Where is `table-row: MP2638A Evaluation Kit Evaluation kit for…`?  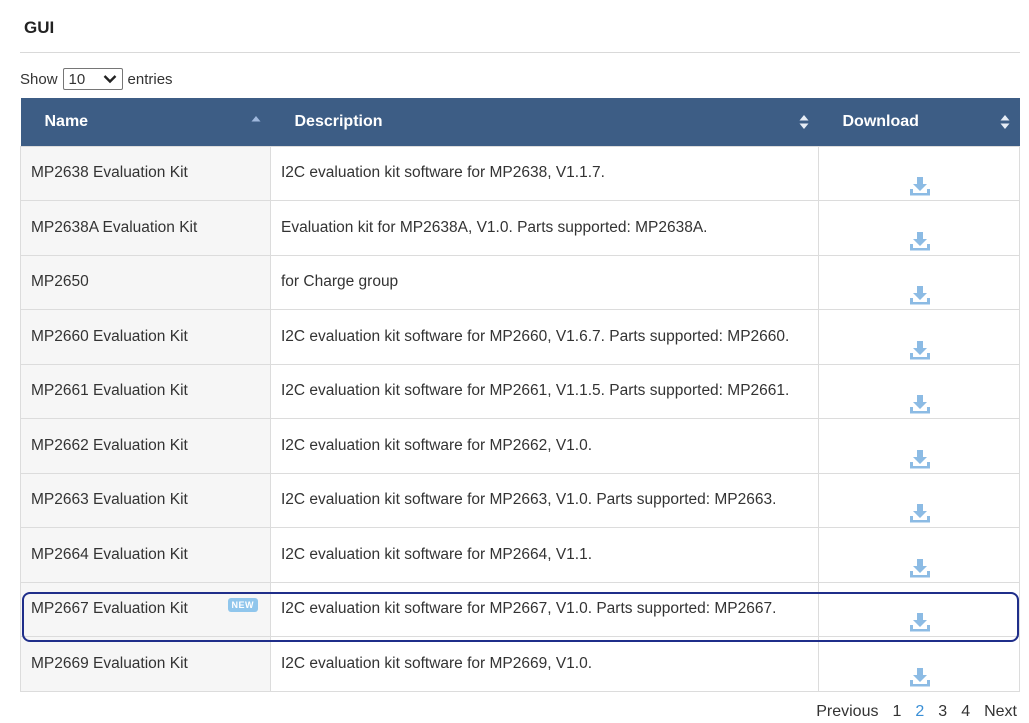
table-row: MP2638A Evaluation Kit Evaluation kit for… is located at coordinates (520, 228).